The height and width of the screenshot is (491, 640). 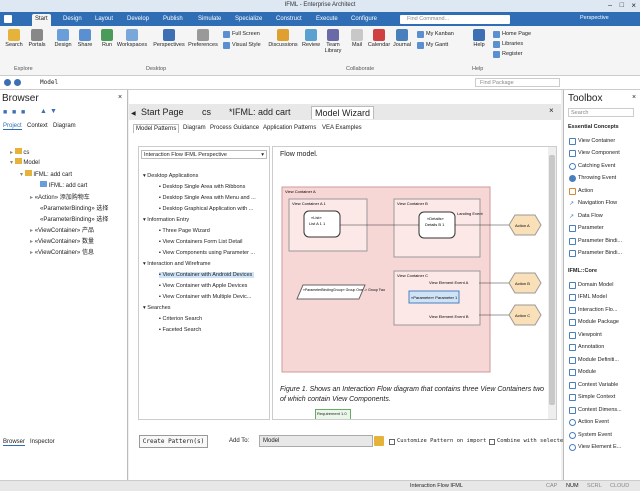 I want to click on tree-item: ▸ «ViewContainer» 信息, so click(x=62, y=251).